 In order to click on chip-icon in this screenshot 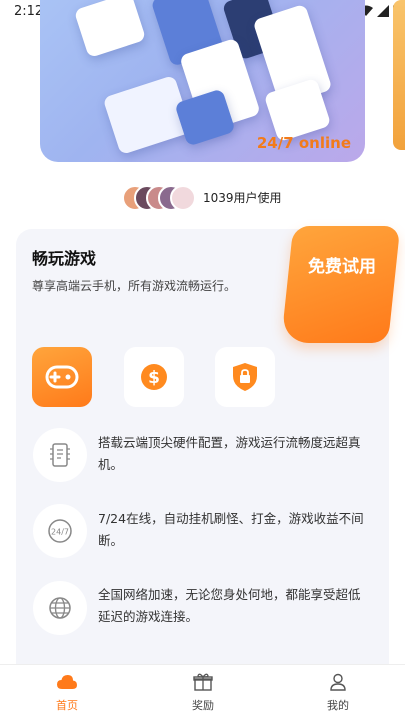, I will do `click(60, 455)`.